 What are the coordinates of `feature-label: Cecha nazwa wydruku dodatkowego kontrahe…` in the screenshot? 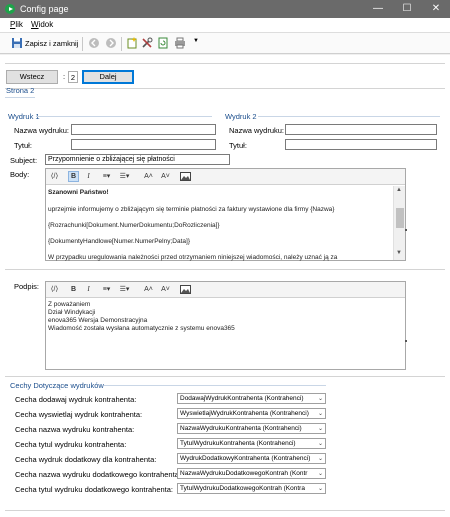 It's located at (98, 474).